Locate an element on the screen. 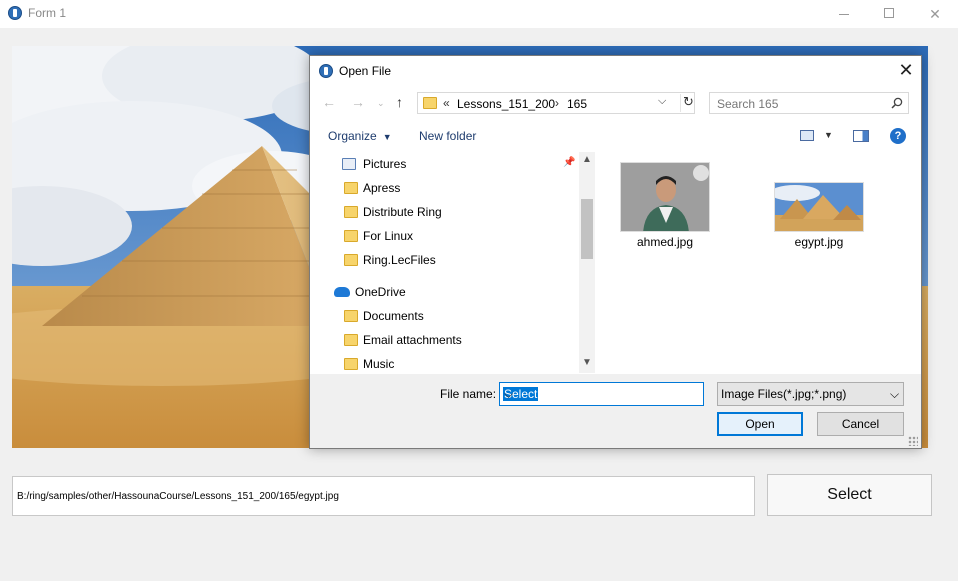 Image resolution: width=958 pixels, height=581 pixels. file-type-value: Image Files(*.jpg;*.png) is located at coordinates (784, 394).